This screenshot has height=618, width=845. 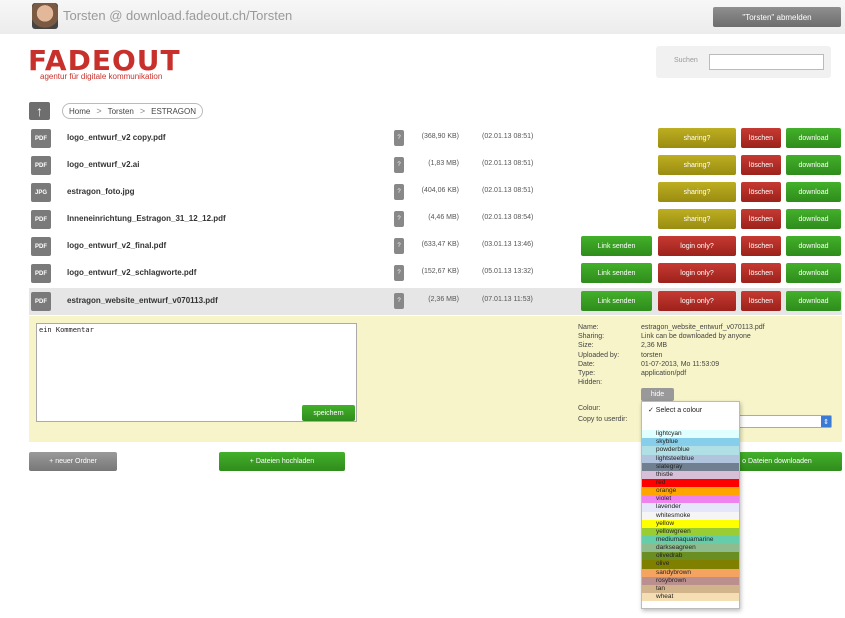 I want to click on colour-option: lightcyan, so click(x=690, y=434).